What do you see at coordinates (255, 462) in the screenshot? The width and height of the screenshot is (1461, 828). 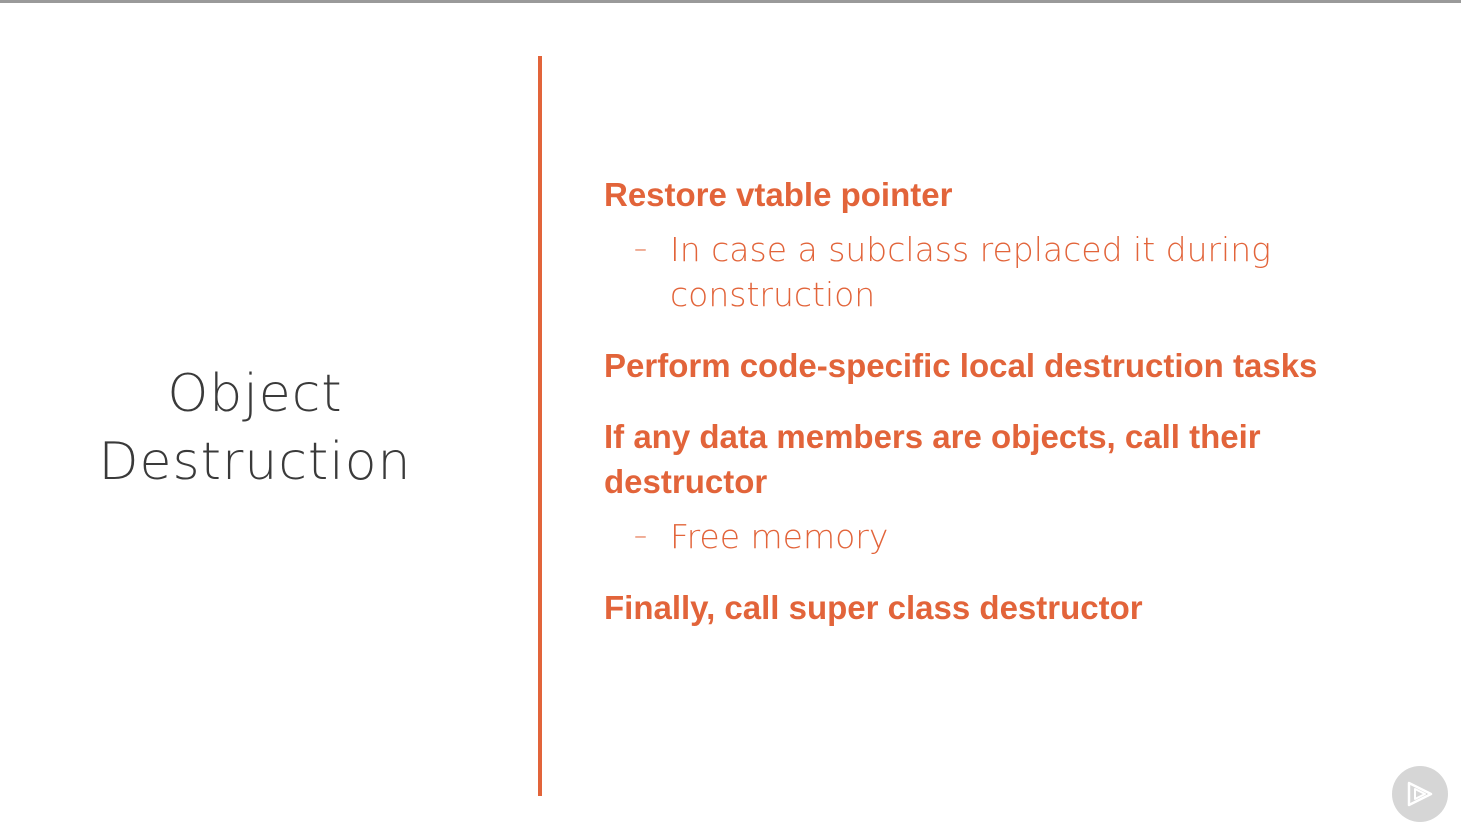 I see `slide-title-line-2: Destruction` at bounding box center [255, 462].